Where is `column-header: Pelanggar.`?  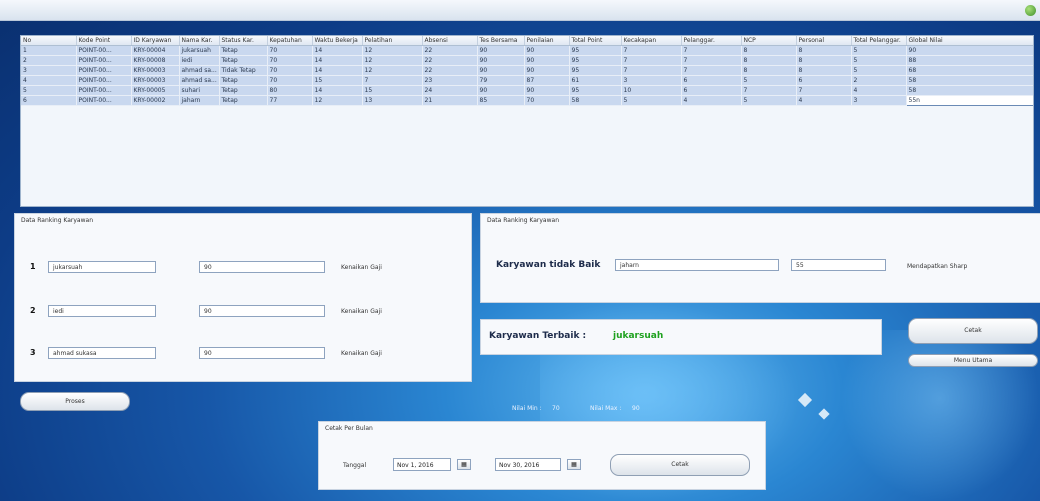 column-header: Pelanggar. is located at coordinates (711, 41).